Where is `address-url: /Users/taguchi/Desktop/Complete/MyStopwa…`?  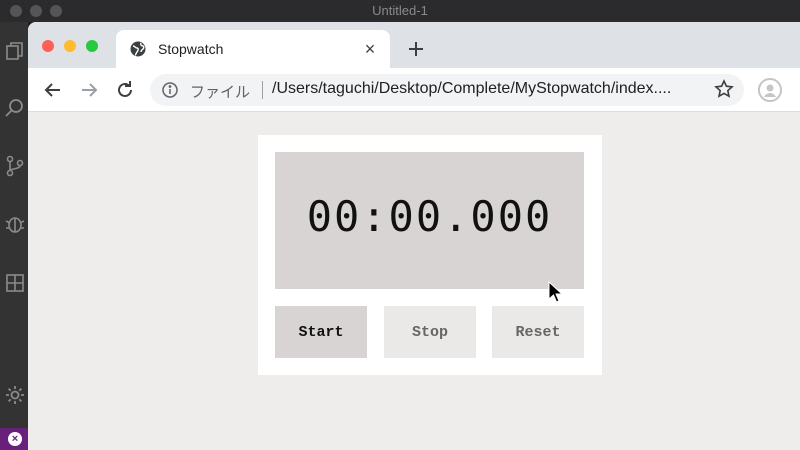
address-url: /Users/taguchi/Desktop/Complete/MyStopwa… is located at coordinates (471, 89).